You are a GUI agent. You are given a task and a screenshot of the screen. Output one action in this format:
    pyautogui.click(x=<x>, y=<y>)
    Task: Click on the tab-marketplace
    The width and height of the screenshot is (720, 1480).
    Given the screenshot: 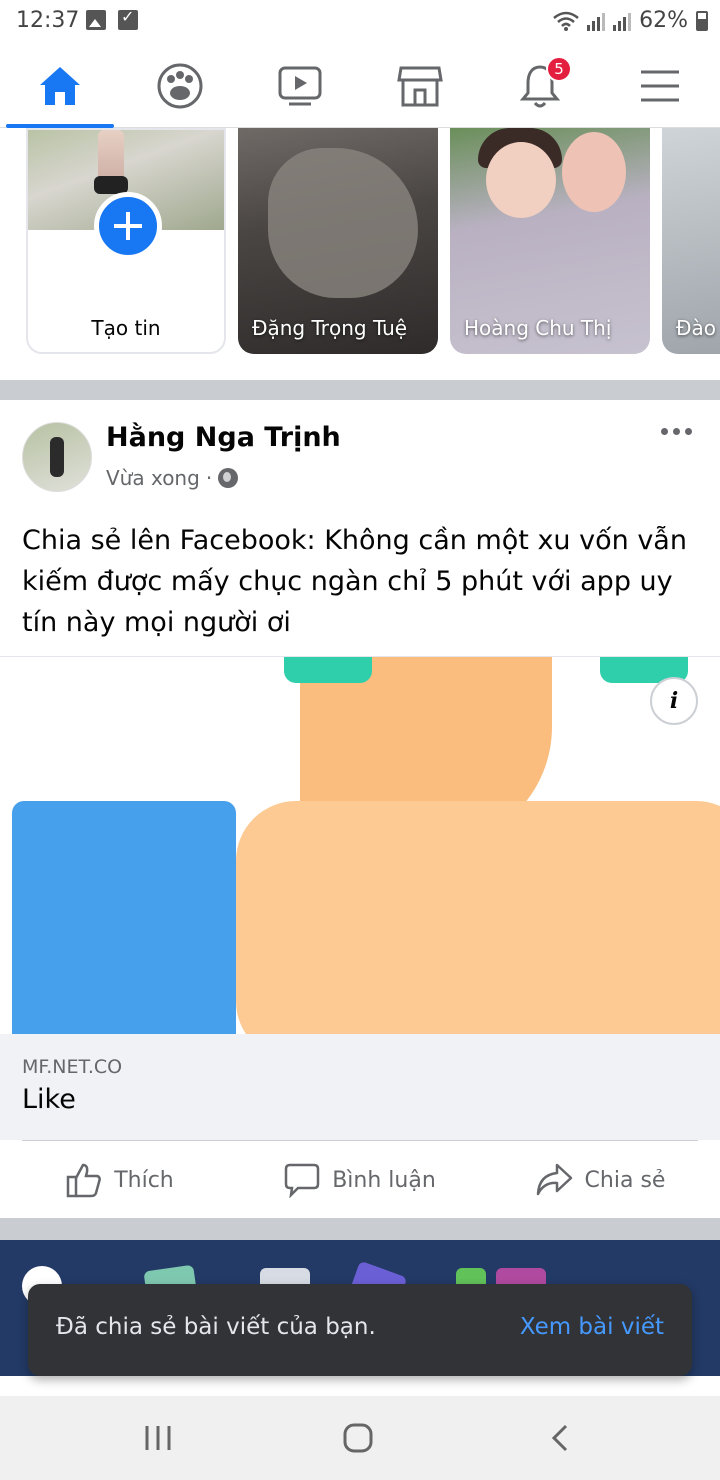 What is the action you would take?
    pyautogui.click(x=420, y=86)
    